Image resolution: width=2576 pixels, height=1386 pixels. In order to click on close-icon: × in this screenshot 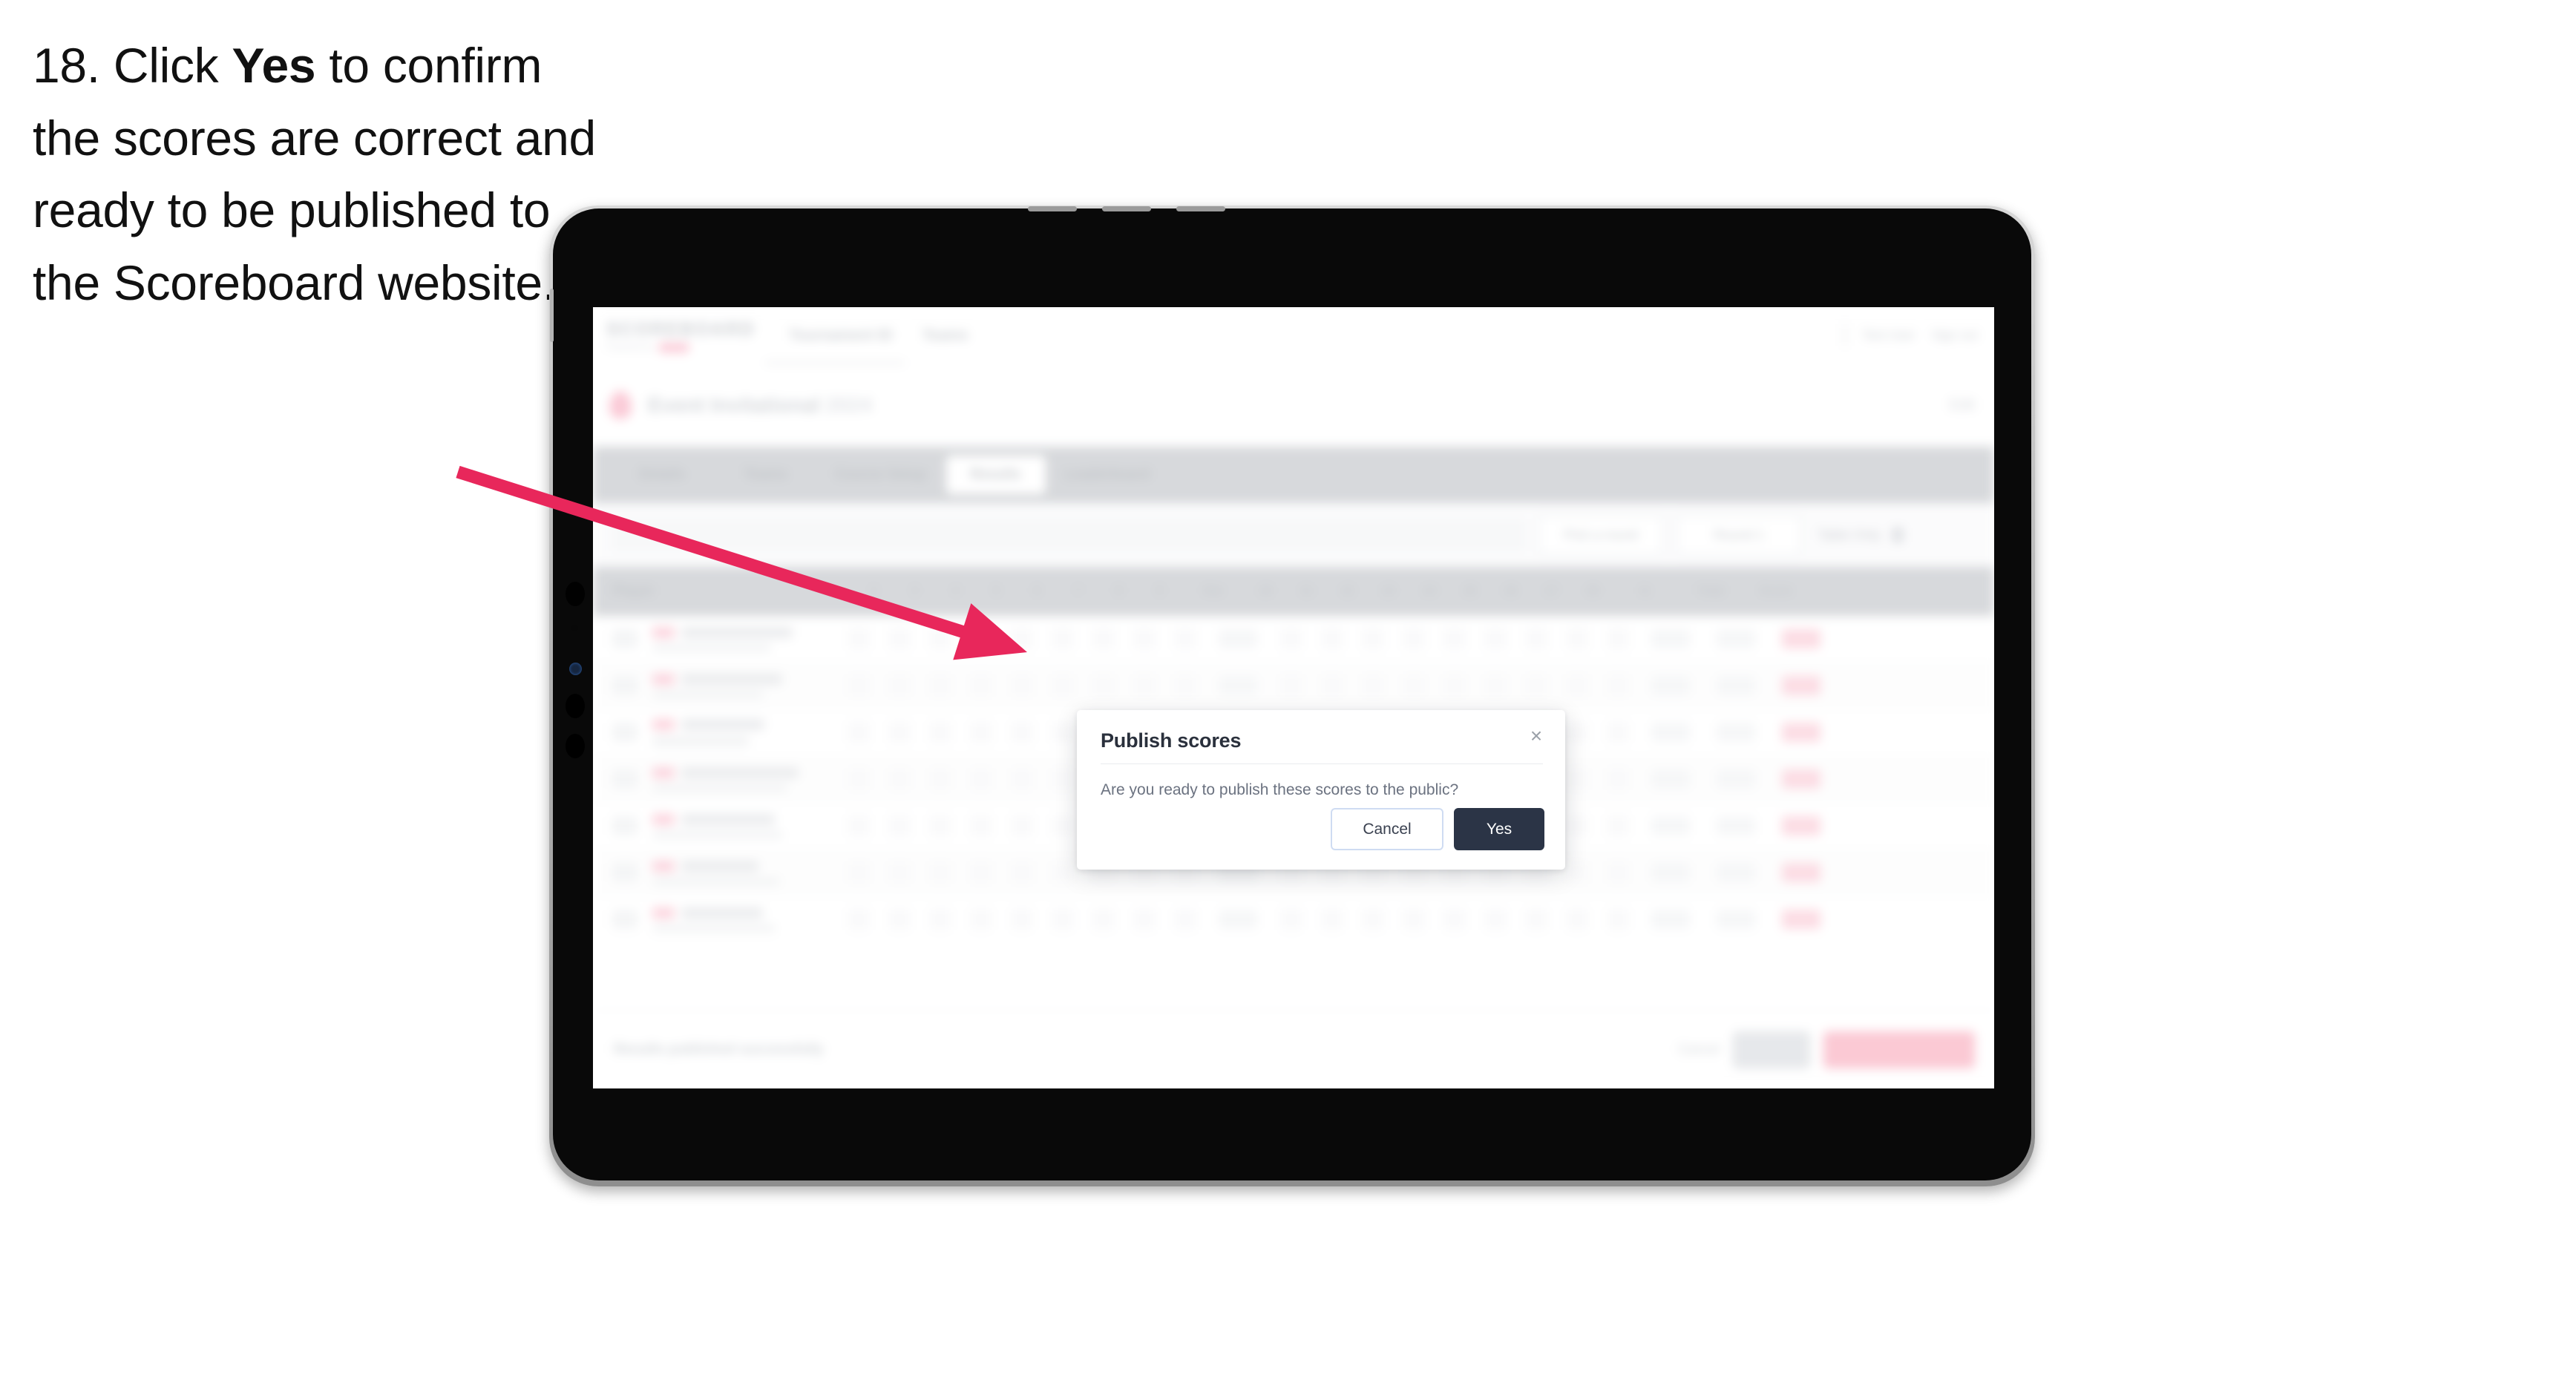, I will do `click(1536, 736)`.